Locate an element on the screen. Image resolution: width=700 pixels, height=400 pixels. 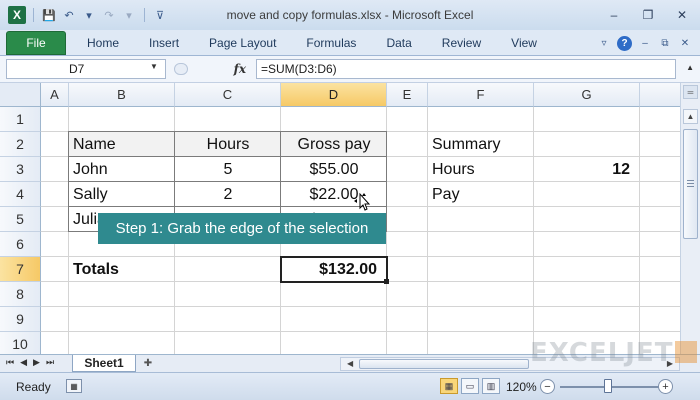
last-sheet-icon: ⏭ is located at coordinates (50, 362).